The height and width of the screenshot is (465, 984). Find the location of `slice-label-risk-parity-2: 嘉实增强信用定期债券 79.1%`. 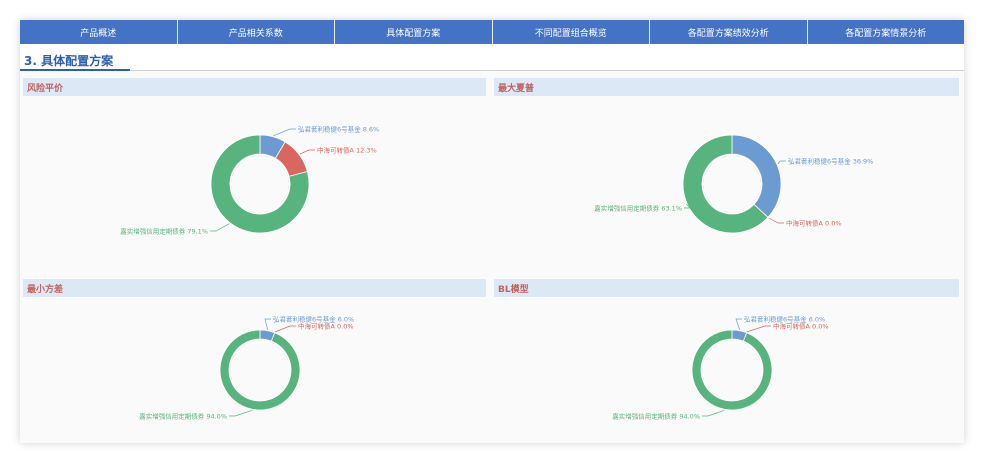

slice-label-risk-parity-2: 嘉实增强信用定期债券 79.1% is located at coordinates (164, 230).